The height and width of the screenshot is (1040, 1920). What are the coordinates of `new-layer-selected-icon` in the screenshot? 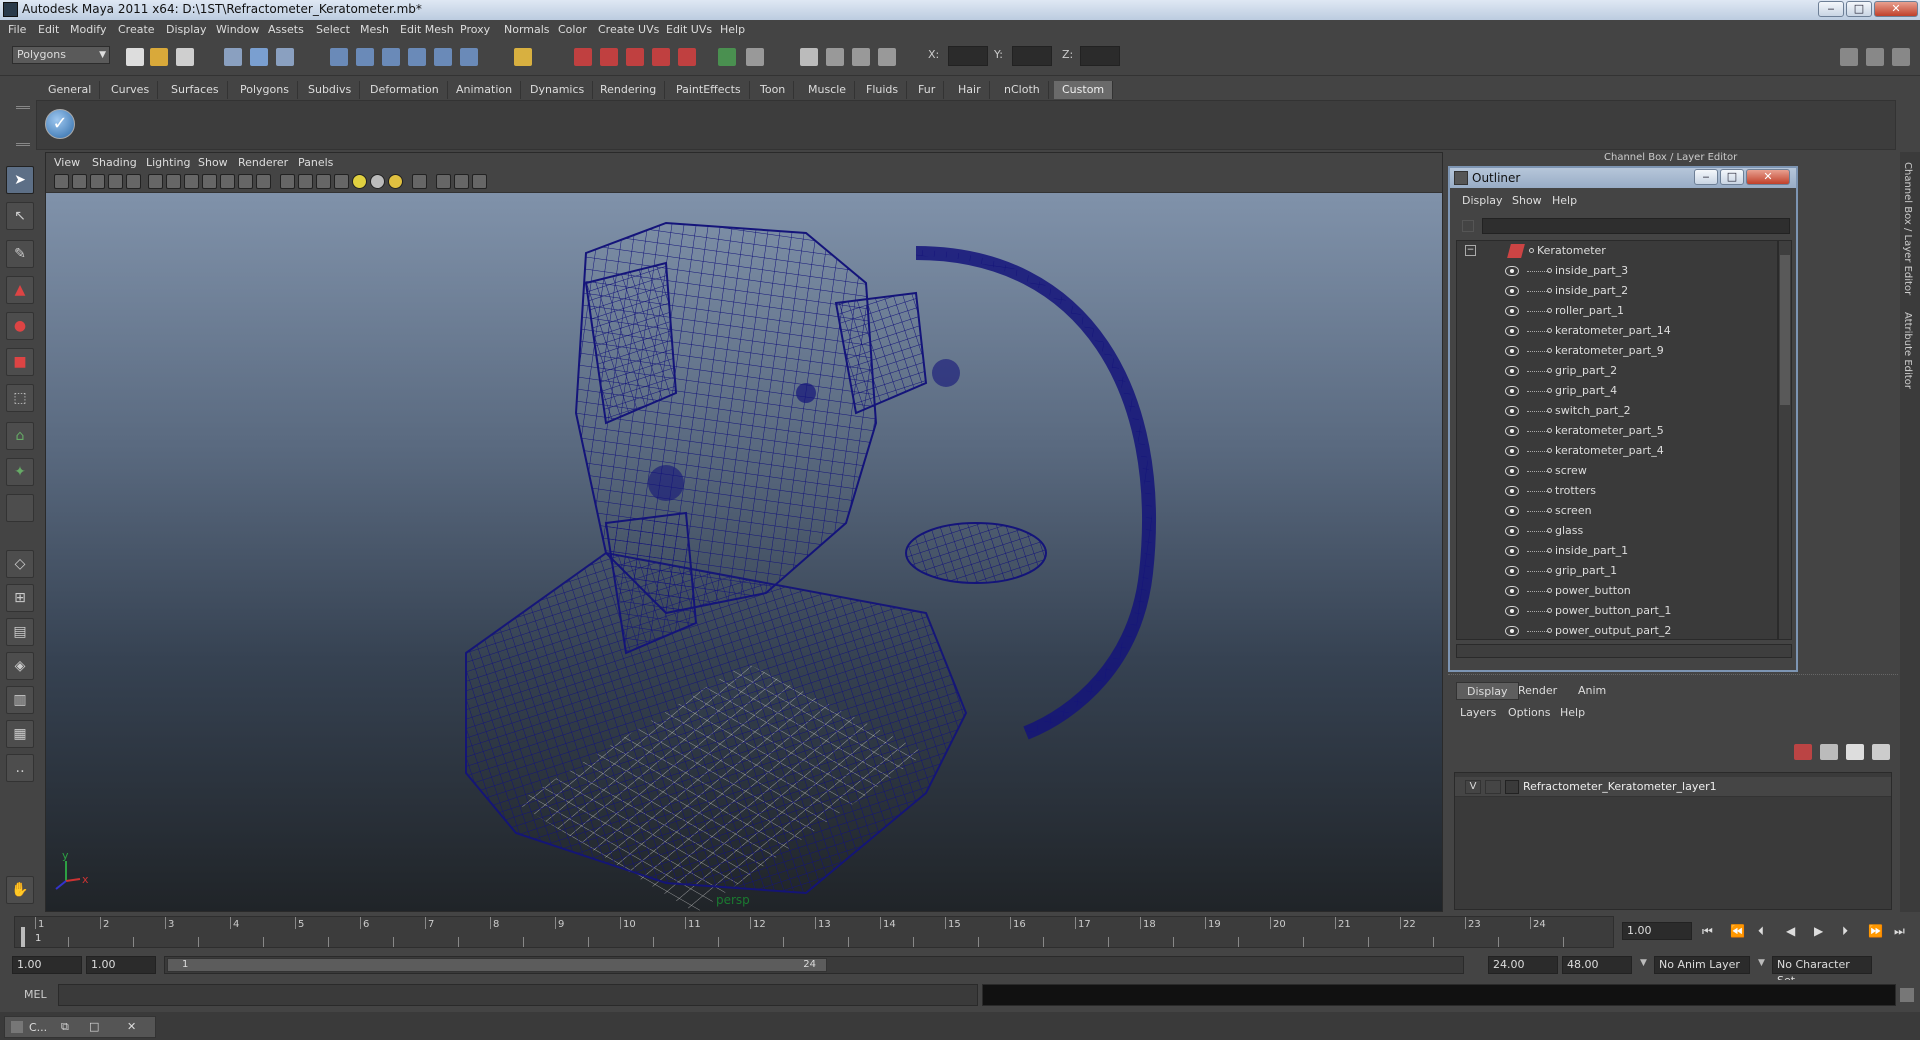 It's located at (1855, 752).